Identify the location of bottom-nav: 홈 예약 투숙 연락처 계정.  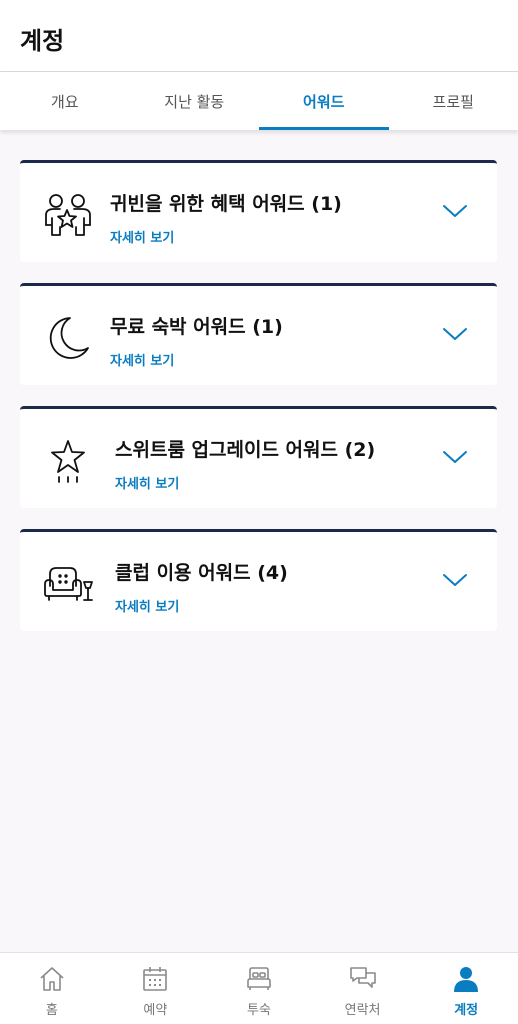
(259, 988).